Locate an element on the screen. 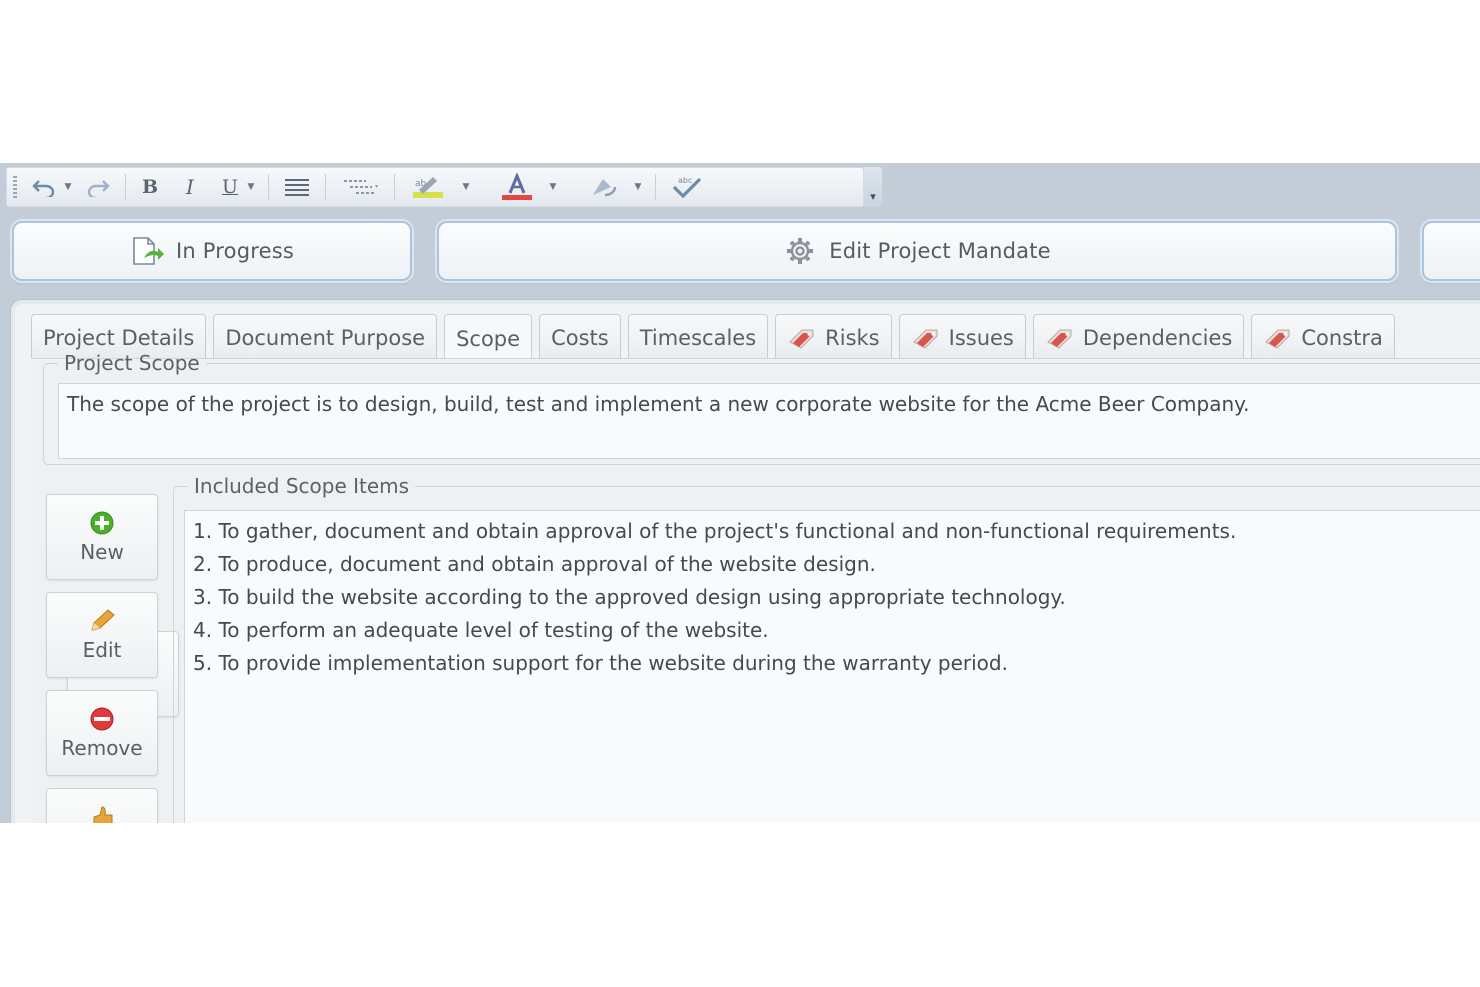  highlight-icon: ab is located at coordinates (428, 187).